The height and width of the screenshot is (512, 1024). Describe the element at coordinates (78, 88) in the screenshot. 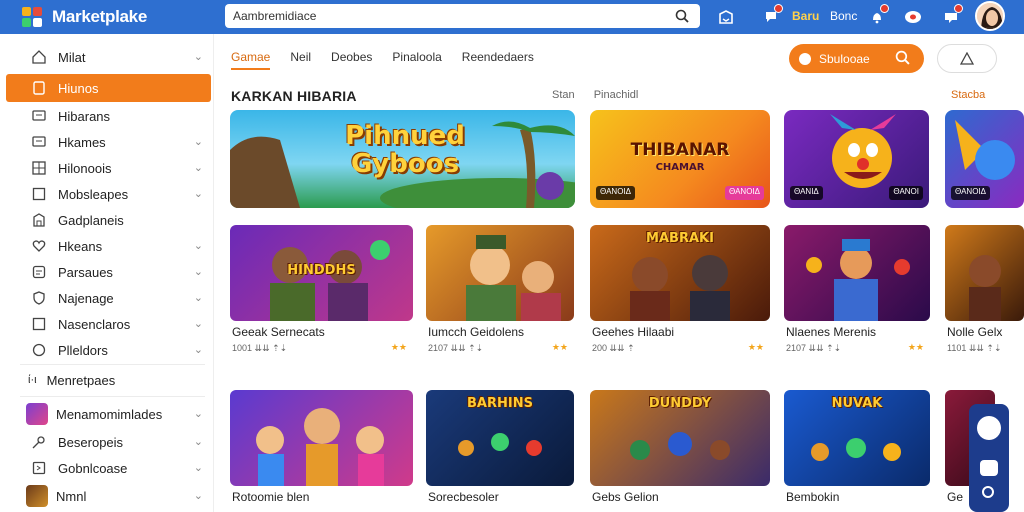

I see `sidebar-item-label: Hiunos` at that location.